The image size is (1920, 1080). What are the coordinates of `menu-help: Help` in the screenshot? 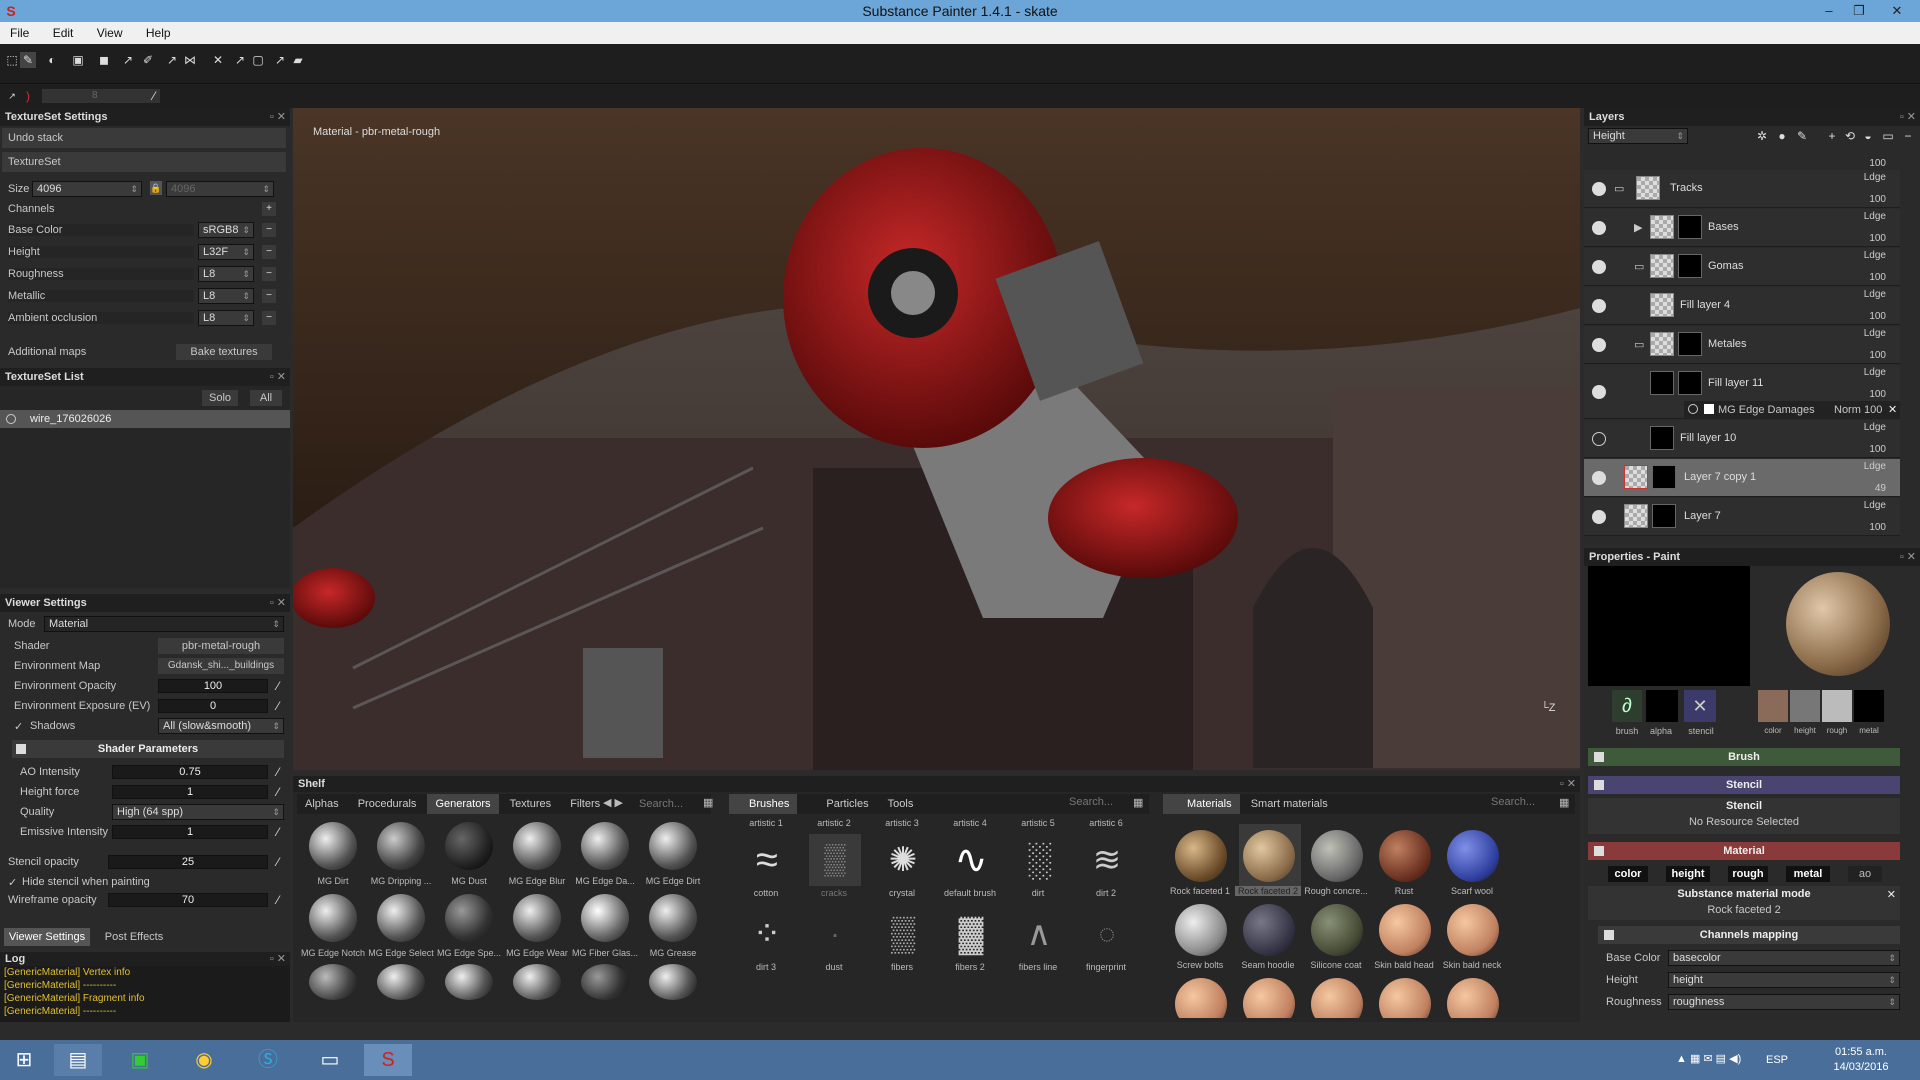 It's located at (158, 33).